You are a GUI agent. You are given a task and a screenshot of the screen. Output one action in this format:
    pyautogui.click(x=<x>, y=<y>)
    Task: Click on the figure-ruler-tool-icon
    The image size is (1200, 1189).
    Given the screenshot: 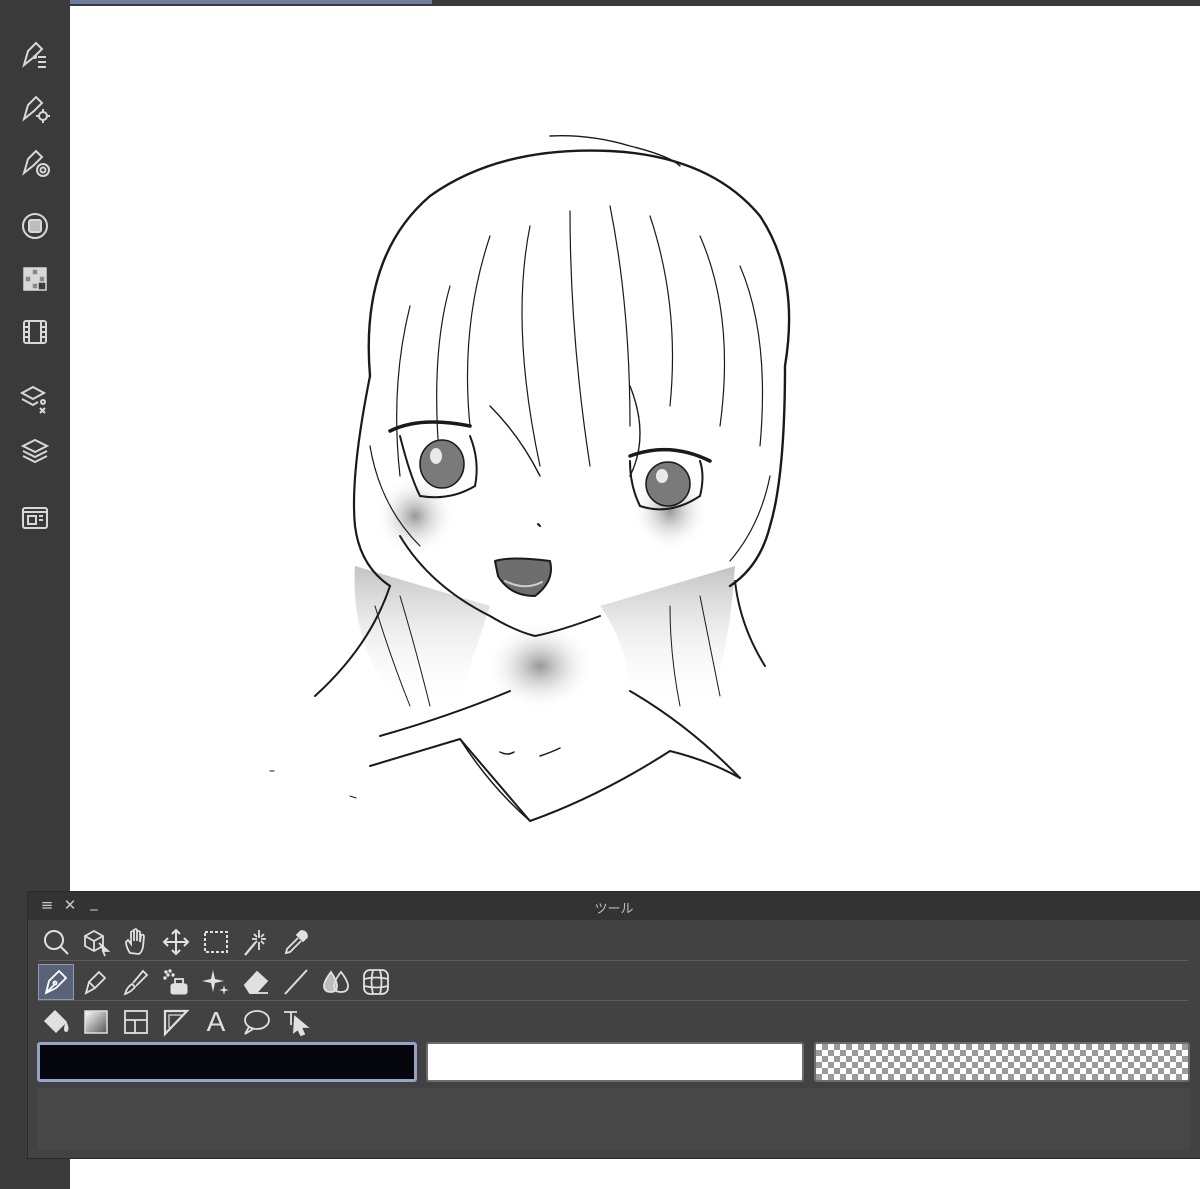 What is the action you would take?
    pyautogui.click(x=376, y=982)
    